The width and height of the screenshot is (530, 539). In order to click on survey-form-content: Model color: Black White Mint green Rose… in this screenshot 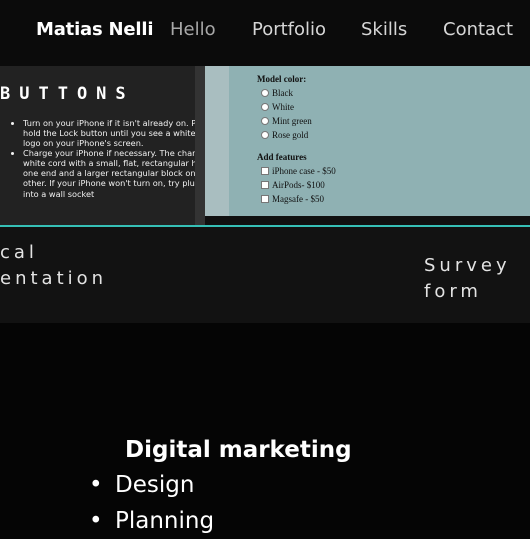, I will do `click(296, 139)`.